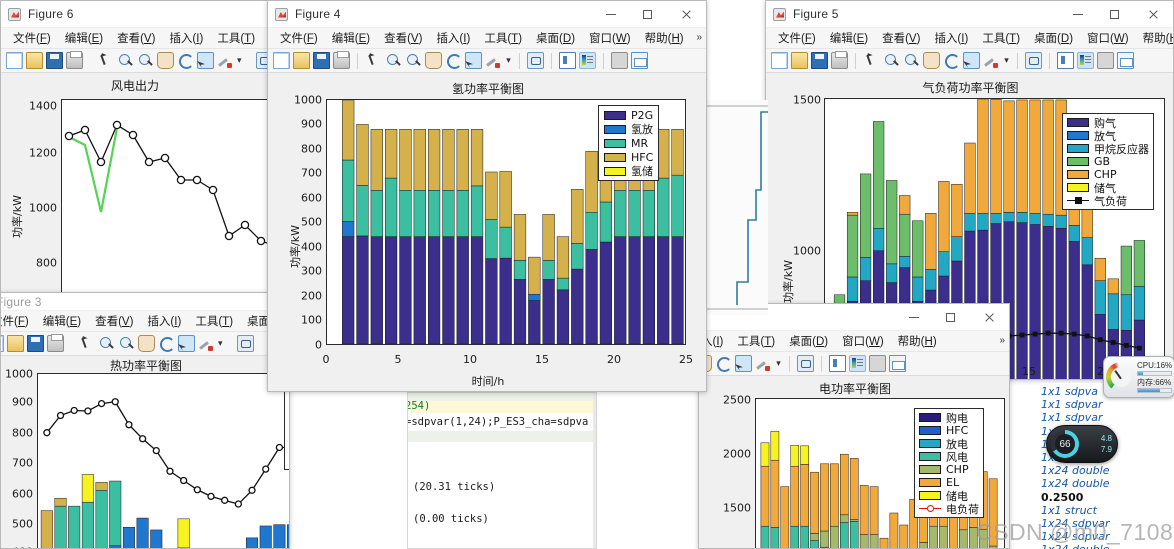  I want to click on figure-4-toolbar: ▾, so click(487, 61).